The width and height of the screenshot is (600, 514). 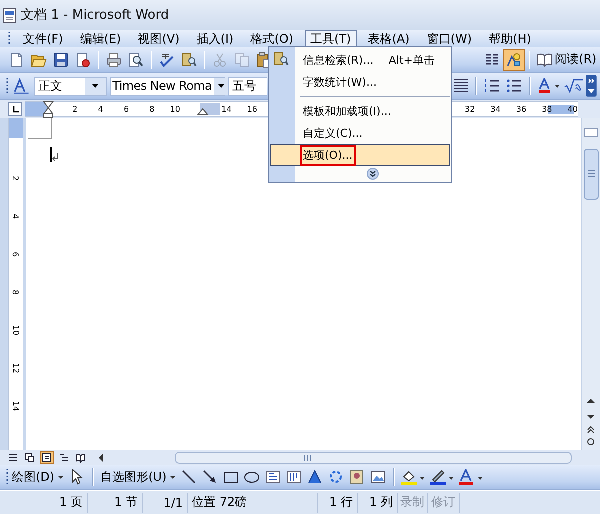 I want to click on print-preview-icon, so click(x=136, y=60).